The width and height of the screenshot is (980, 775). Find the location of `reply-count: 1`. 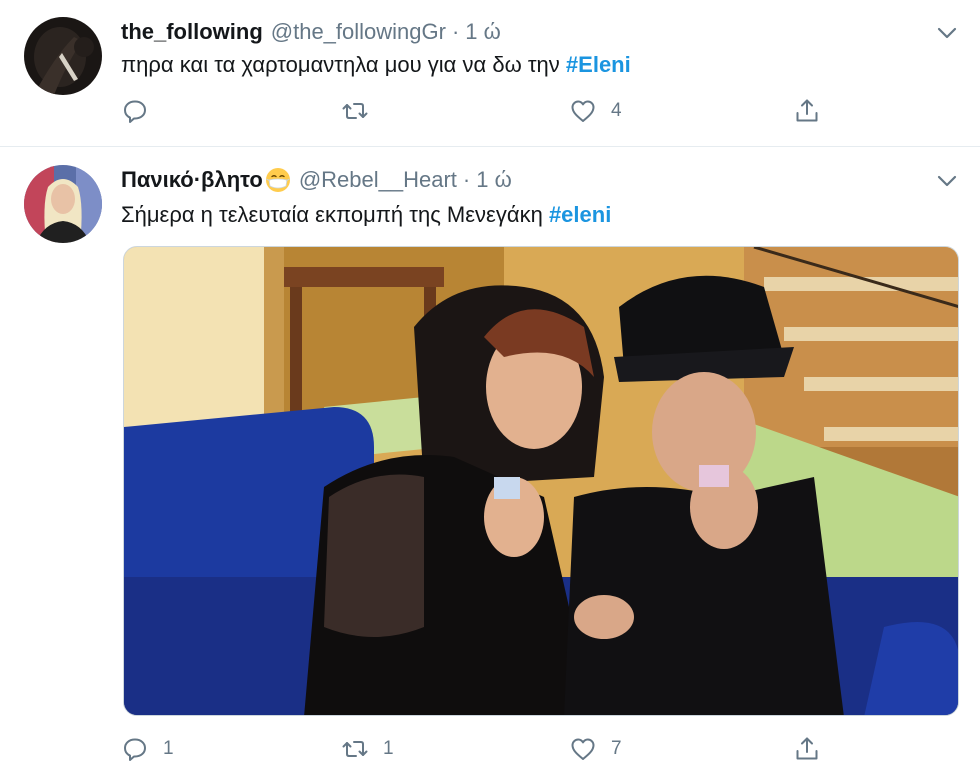

reply-count: 1 is located at coordinates (168, 748).